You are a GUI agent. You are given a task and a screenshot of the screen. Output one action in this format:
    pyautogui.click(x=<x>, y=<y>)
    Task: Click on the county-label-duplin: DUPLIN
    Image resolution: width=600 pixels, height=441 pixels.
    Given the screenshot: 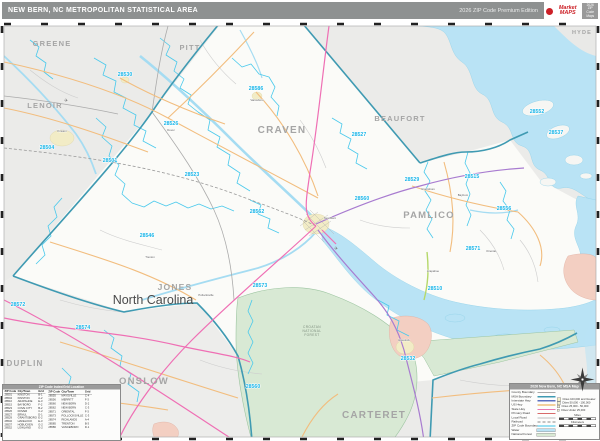 What is the action you would take?
    pyautogui.click(x=25, y=363)
    